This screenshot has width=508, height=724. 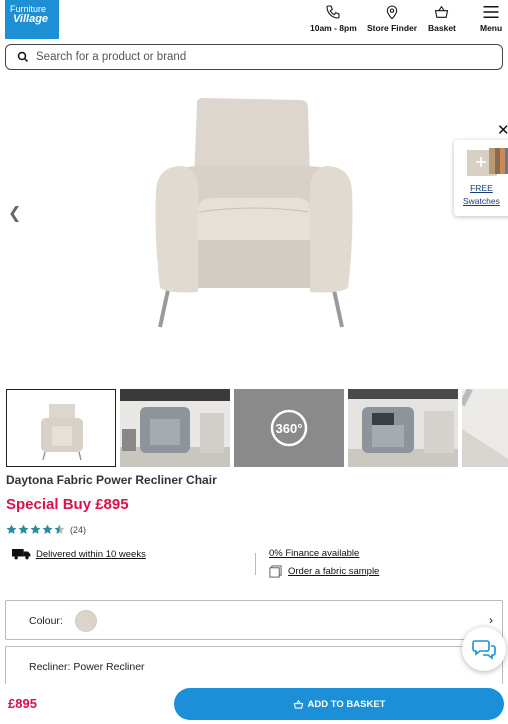 I want to click on search-bar, so click(x=254, y=57).